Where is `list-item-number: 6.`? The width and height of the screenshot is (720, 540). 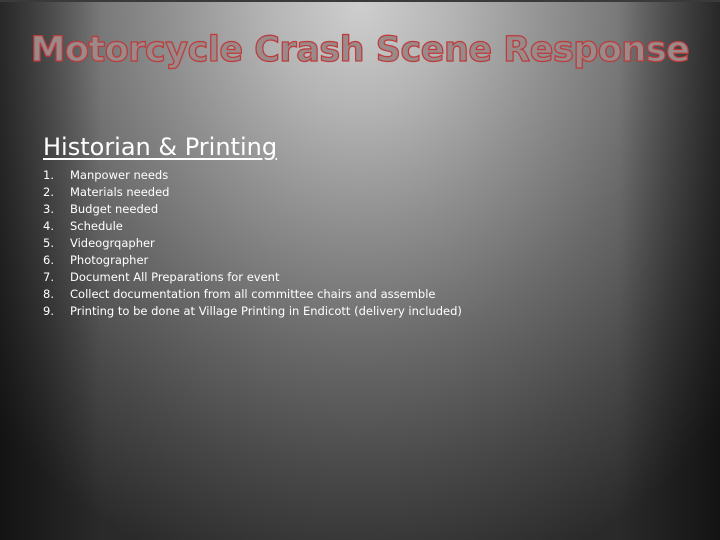 list-item-number: 6. is located at coordinates (48, 259).